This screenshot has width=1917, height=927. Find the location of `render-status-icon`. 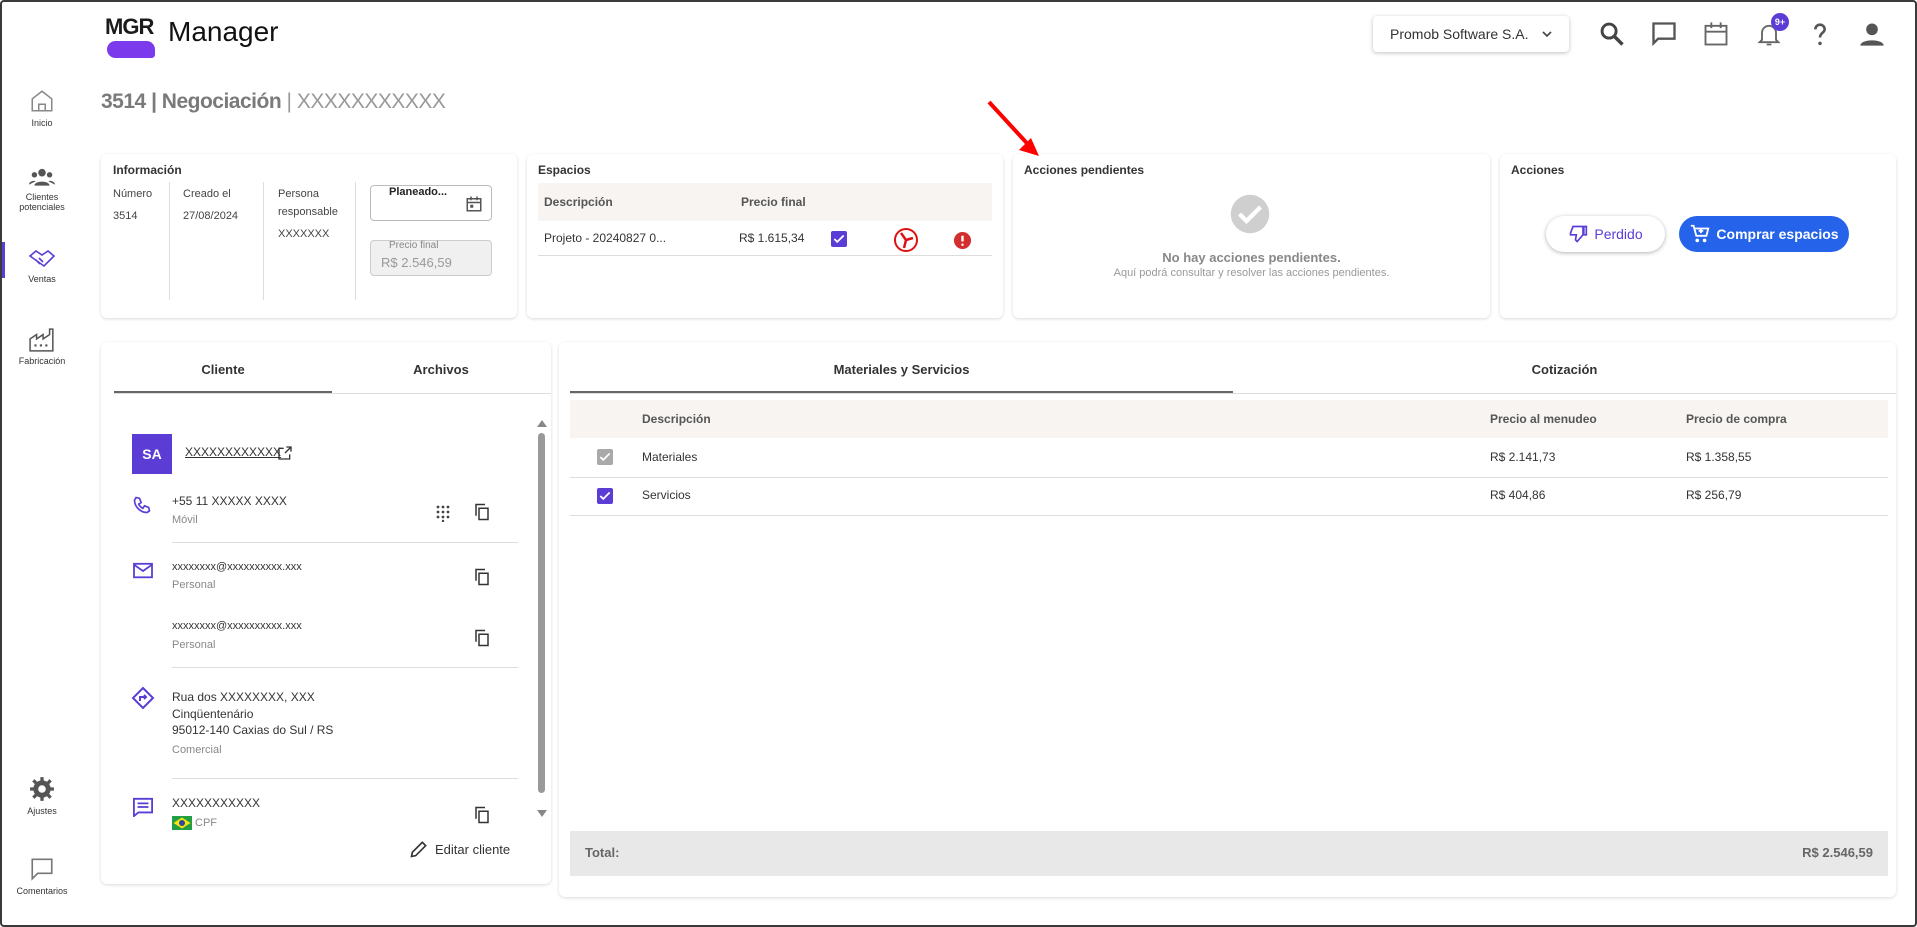

render-status-icon is located at coordinates (906, 240).